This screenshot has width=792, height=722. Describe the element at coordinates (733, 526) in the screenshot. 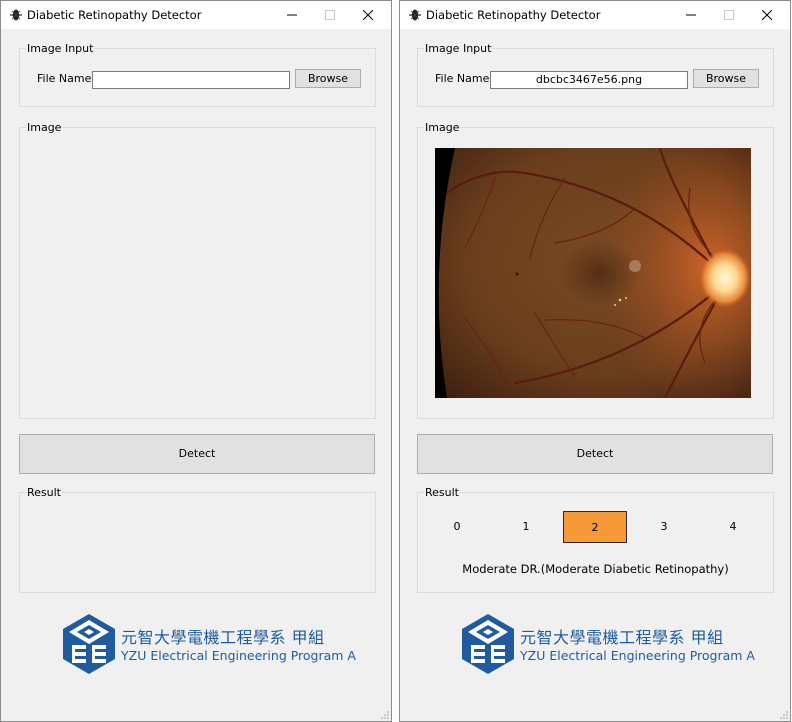

I see `severity-level-4: 4` at that location.